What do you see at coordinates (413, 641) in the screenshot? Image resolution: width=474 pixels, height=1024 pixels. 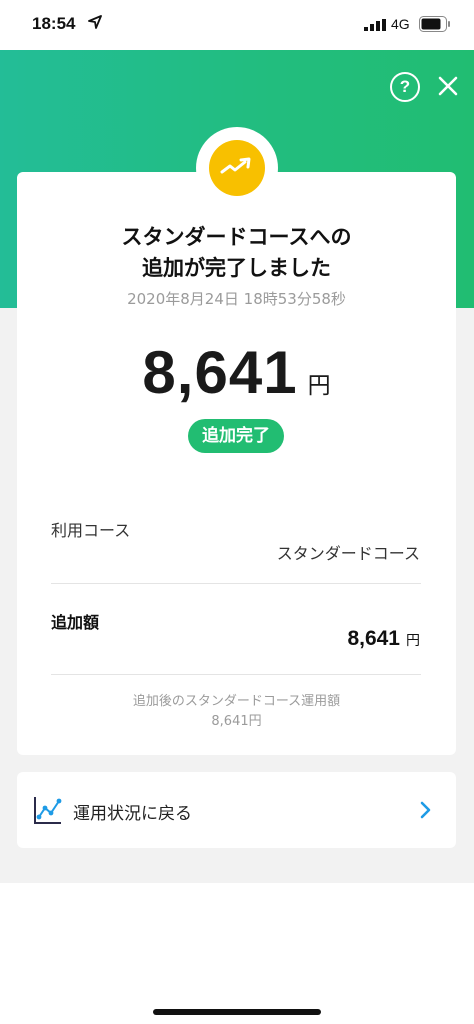 I see `added-amount-unit: 円` at bounding box center [413, 641].